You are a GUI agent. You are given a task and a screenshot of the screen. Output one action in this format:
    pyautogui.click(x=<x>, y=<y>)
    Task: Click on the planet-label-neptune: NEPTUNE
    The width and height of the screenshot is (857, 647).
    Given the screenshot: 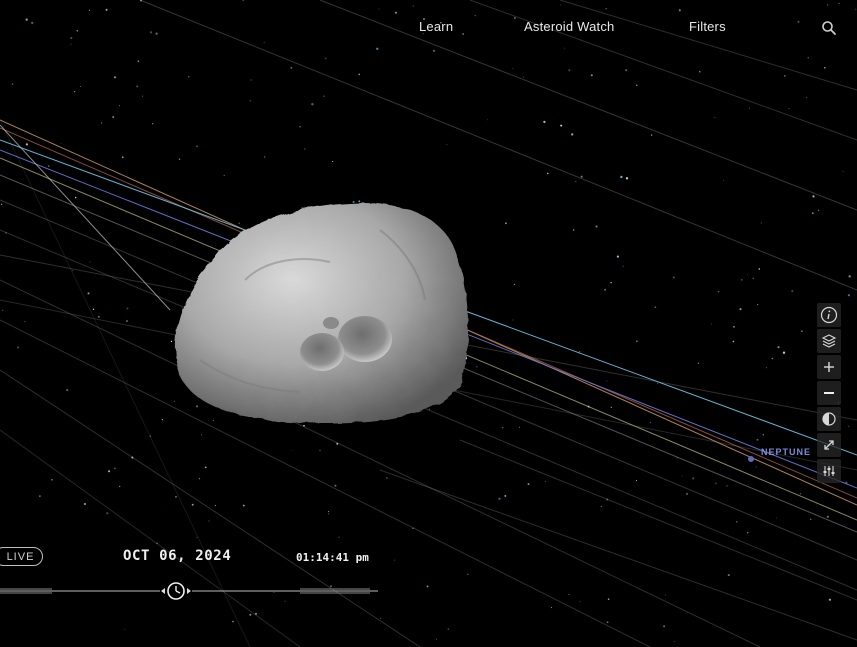 What is the action you would take?
    pyautogui.click(x=786, y=452)
    